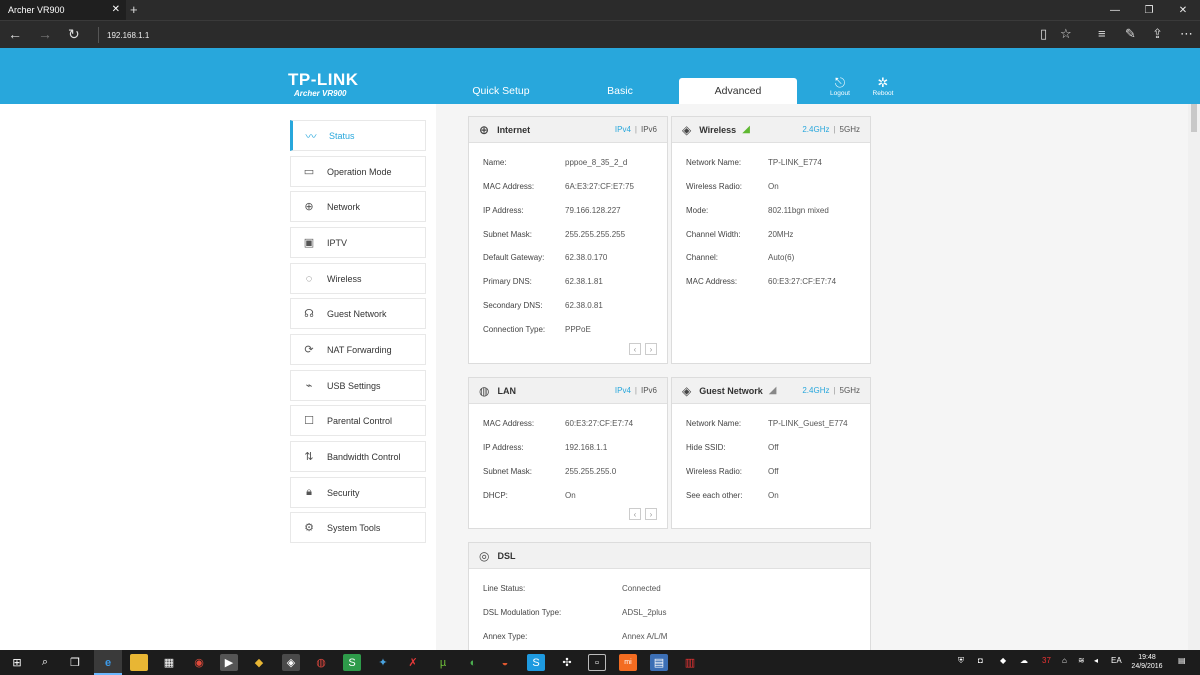  I want to click on reboot-button: ✲ Reboot, so click(883, 87).